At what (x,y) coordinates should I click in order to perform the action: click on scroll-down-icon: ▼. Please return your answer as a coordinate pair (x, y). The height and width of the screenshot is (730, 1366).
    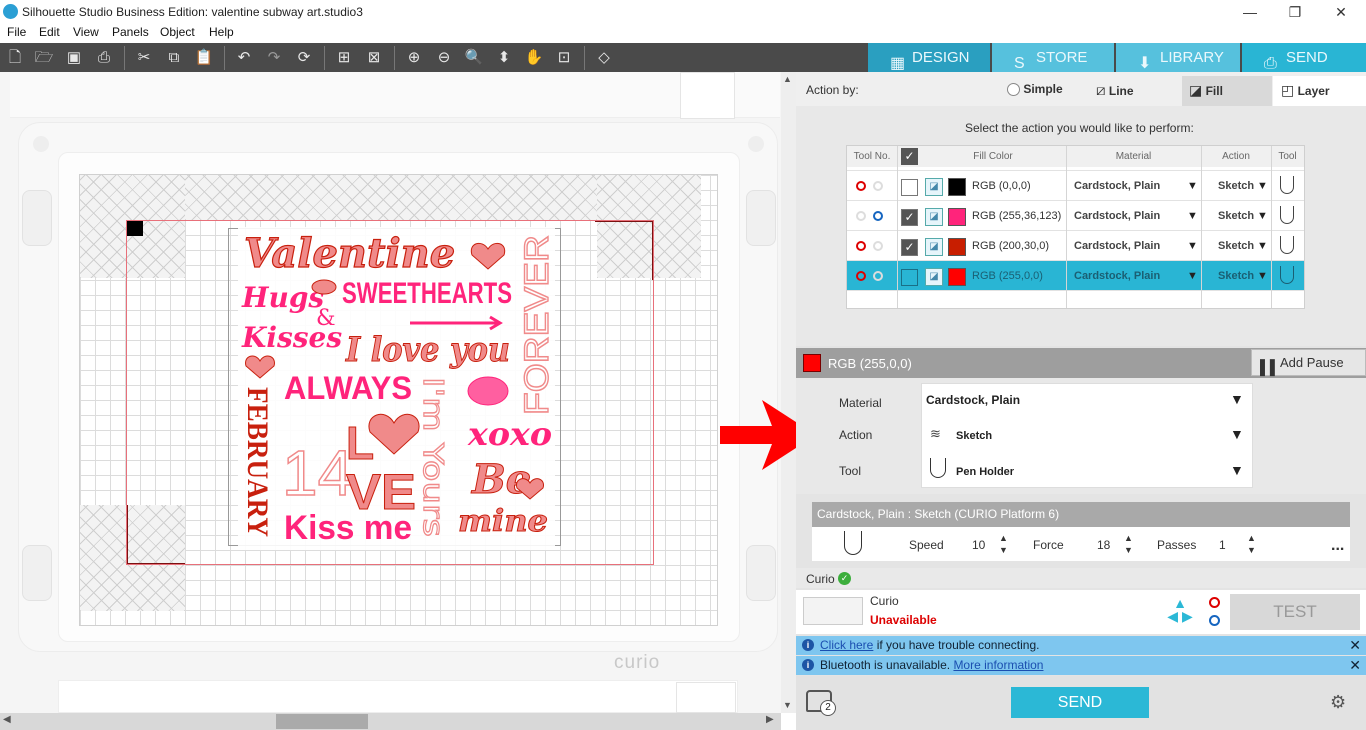
    Looking at the image, I should click on (787, 705).